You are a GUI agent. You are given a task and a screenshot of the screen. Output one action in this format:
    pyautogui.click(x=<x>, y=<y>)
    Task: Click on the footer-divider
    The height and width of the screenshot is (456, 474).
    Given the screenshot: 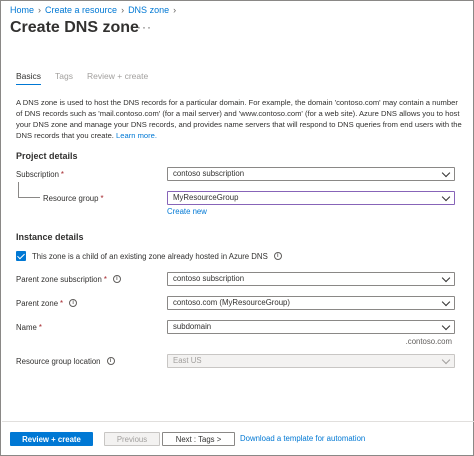 What is the action you would take?
    pyautogui.click(x=238, y=421)
    